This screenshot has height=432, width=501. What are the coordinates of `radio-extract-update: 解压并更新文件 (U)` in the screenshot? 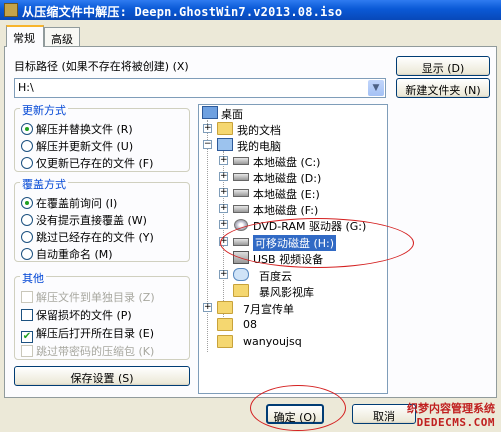 It's located at (77, 145).